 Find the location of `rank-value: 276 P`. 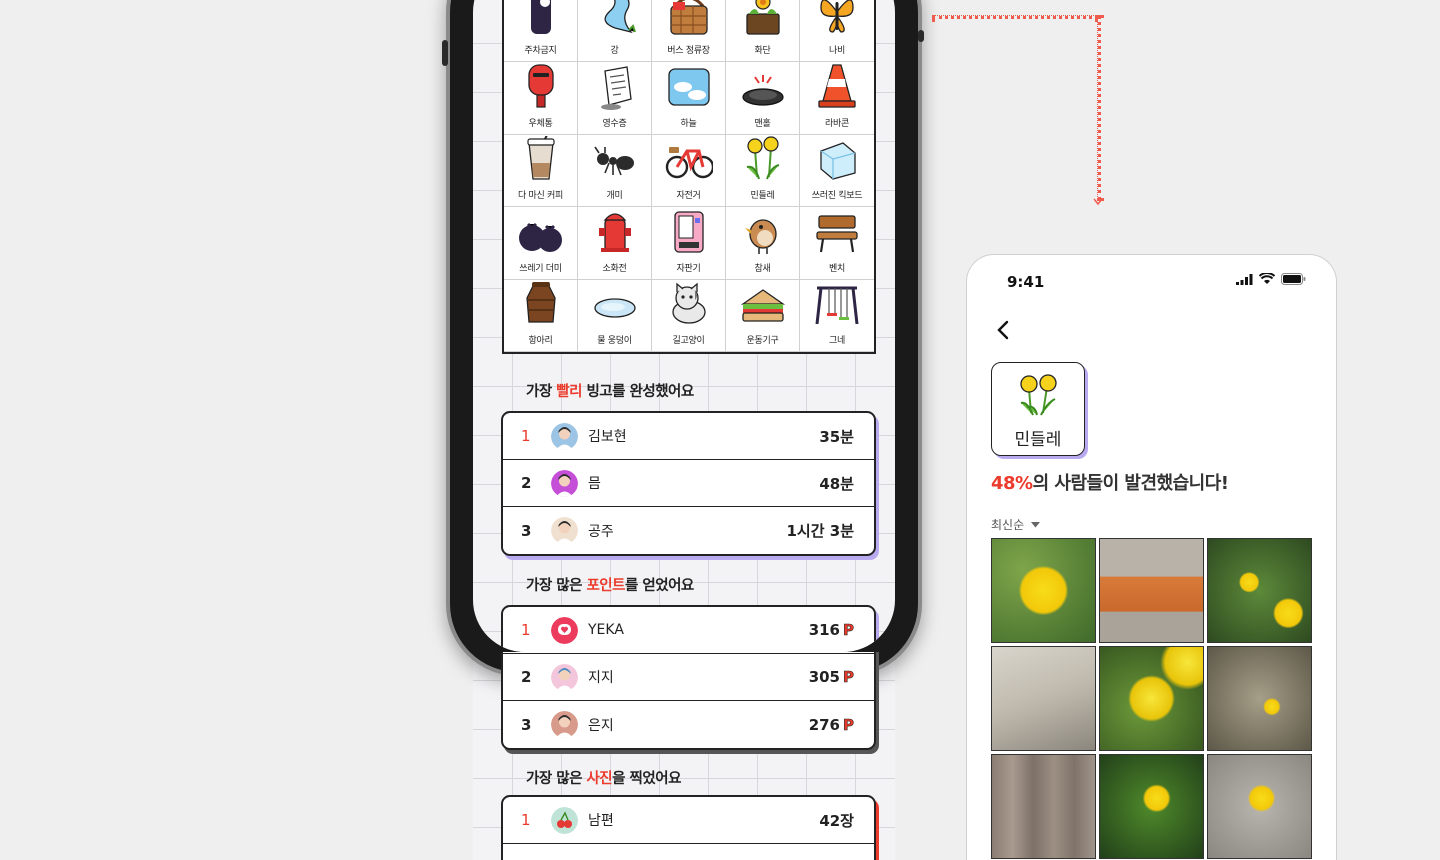

rank-value: 276 P is located at coordinates (831, 724).